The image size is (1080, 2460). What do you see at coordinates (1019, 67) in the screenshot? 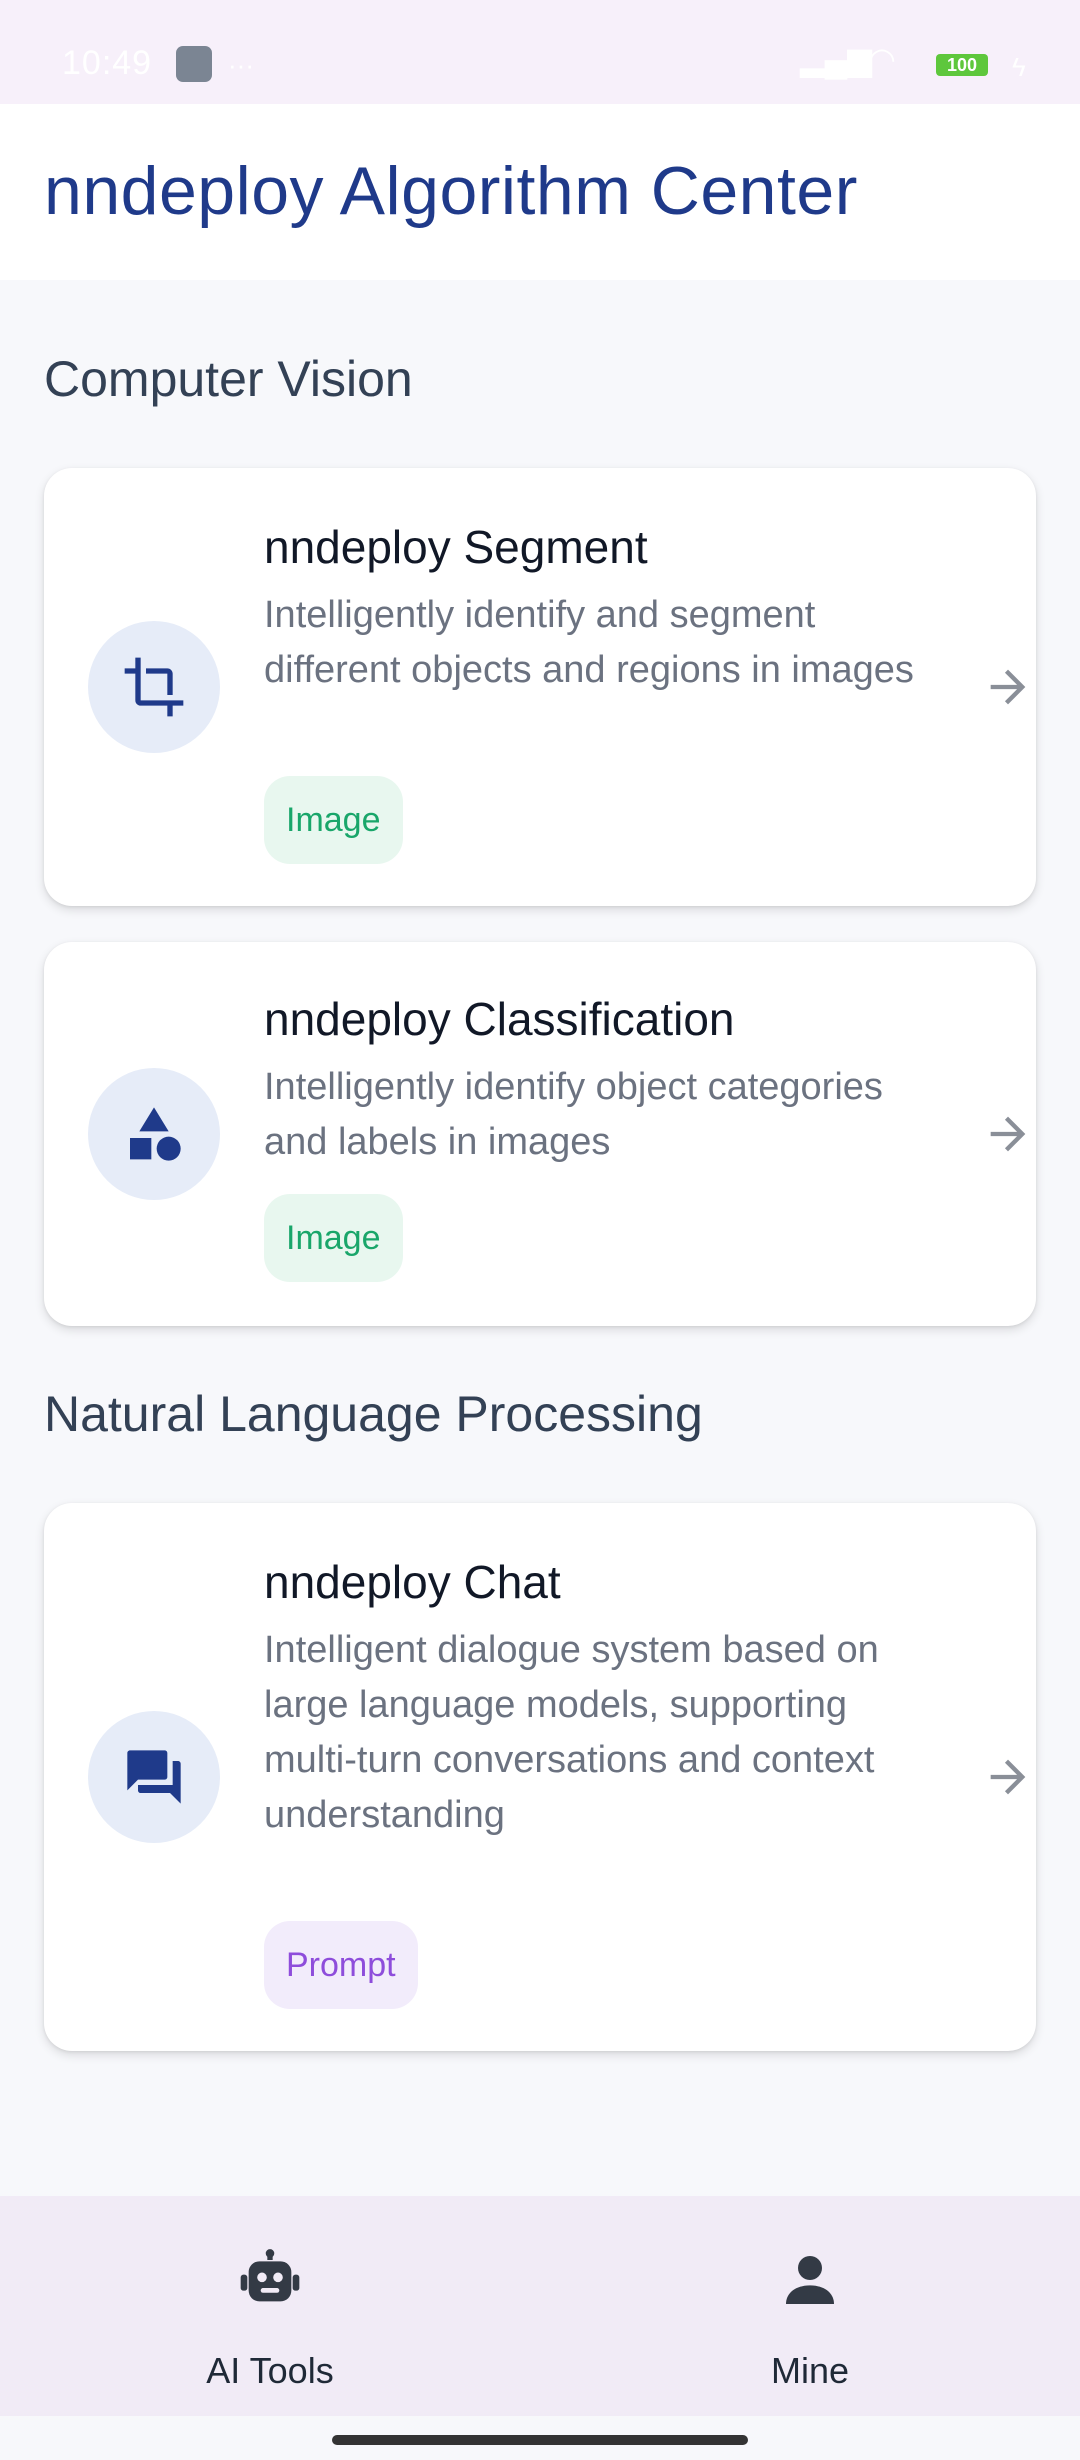
I see `charging-icon: ϟ` at bounding box center [1019, 67].